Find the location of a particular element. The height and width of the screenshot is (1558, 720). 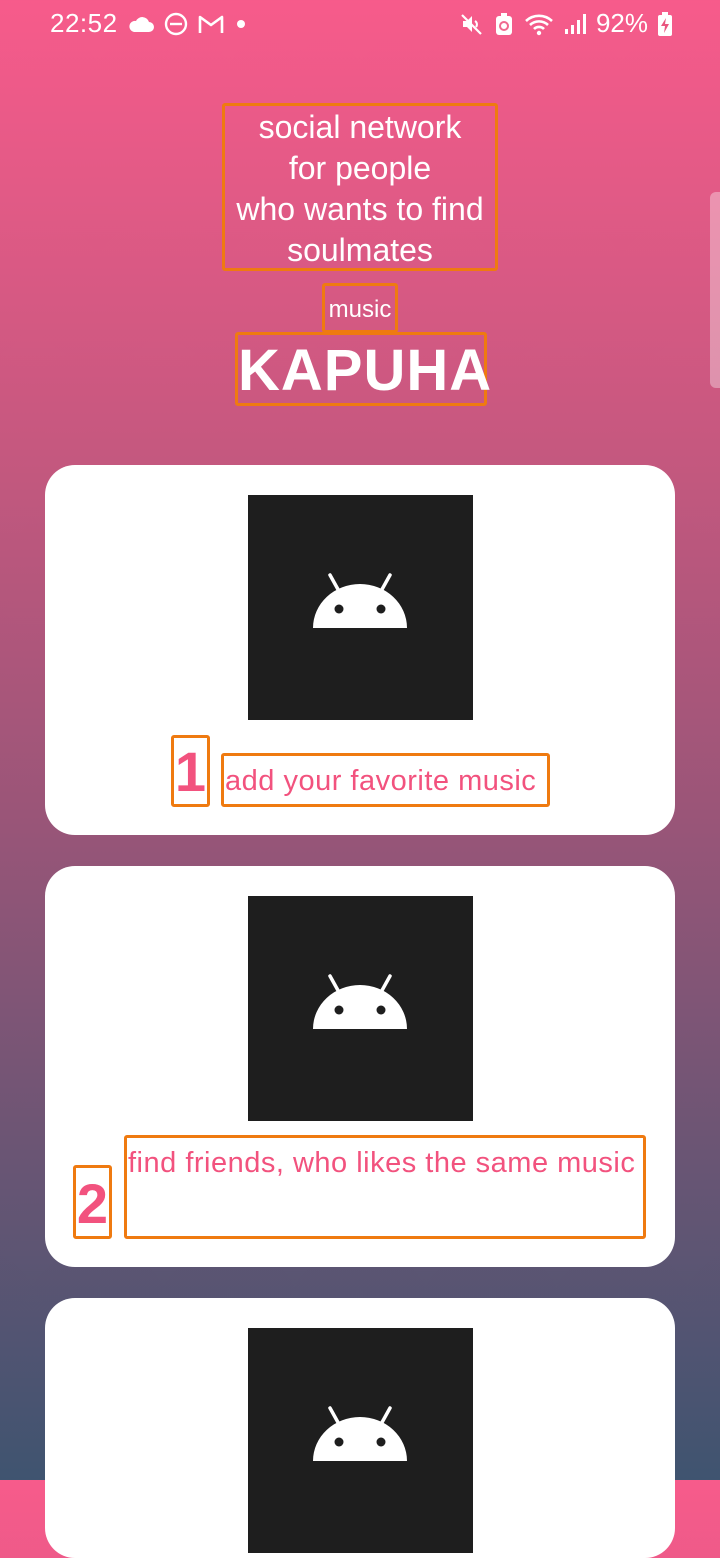

status-bar: 22:52 92% is located at coordinates (360, 24).